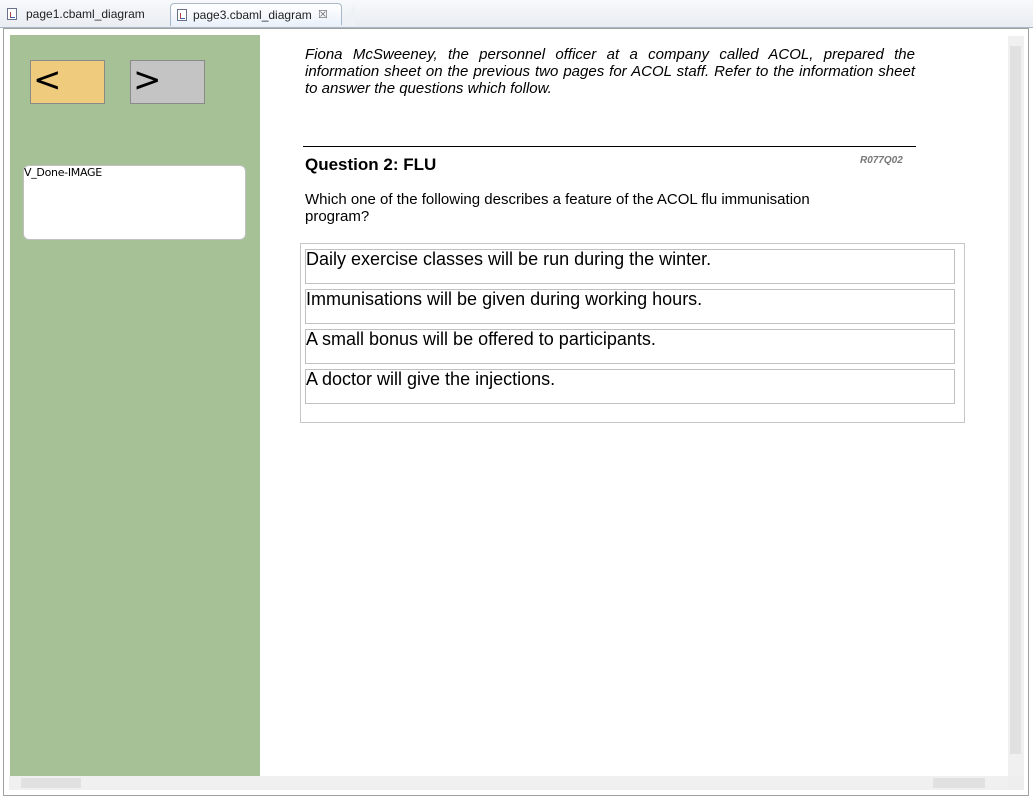 The image size is (1033, 801). I want to click on answer-option-label: A doctor will give the injections., so click(431, 379).